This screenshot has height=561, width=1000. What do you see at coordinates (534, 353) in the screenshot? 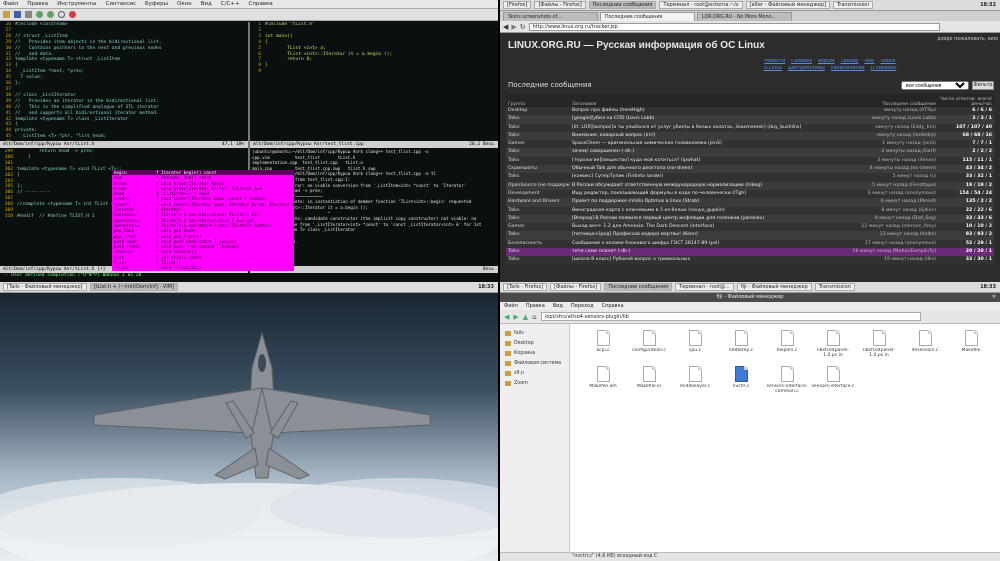
I see `sidebar-item: Корзина` at bounding box center [534, 353].